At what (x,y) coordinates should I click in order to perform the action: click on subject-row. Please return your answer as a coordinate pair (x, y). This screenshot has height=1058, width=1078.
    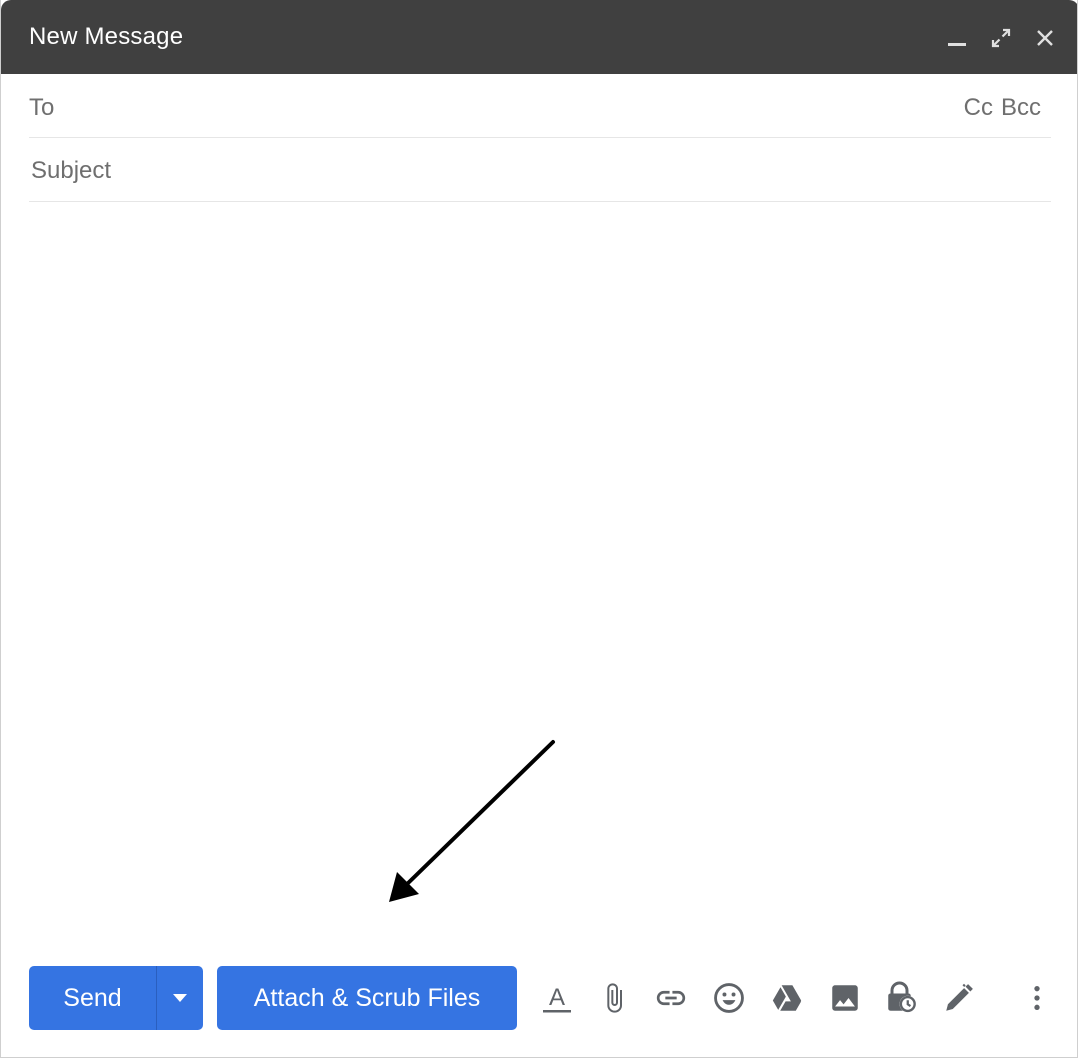
    Looking at the image, I should click on (540, 170).